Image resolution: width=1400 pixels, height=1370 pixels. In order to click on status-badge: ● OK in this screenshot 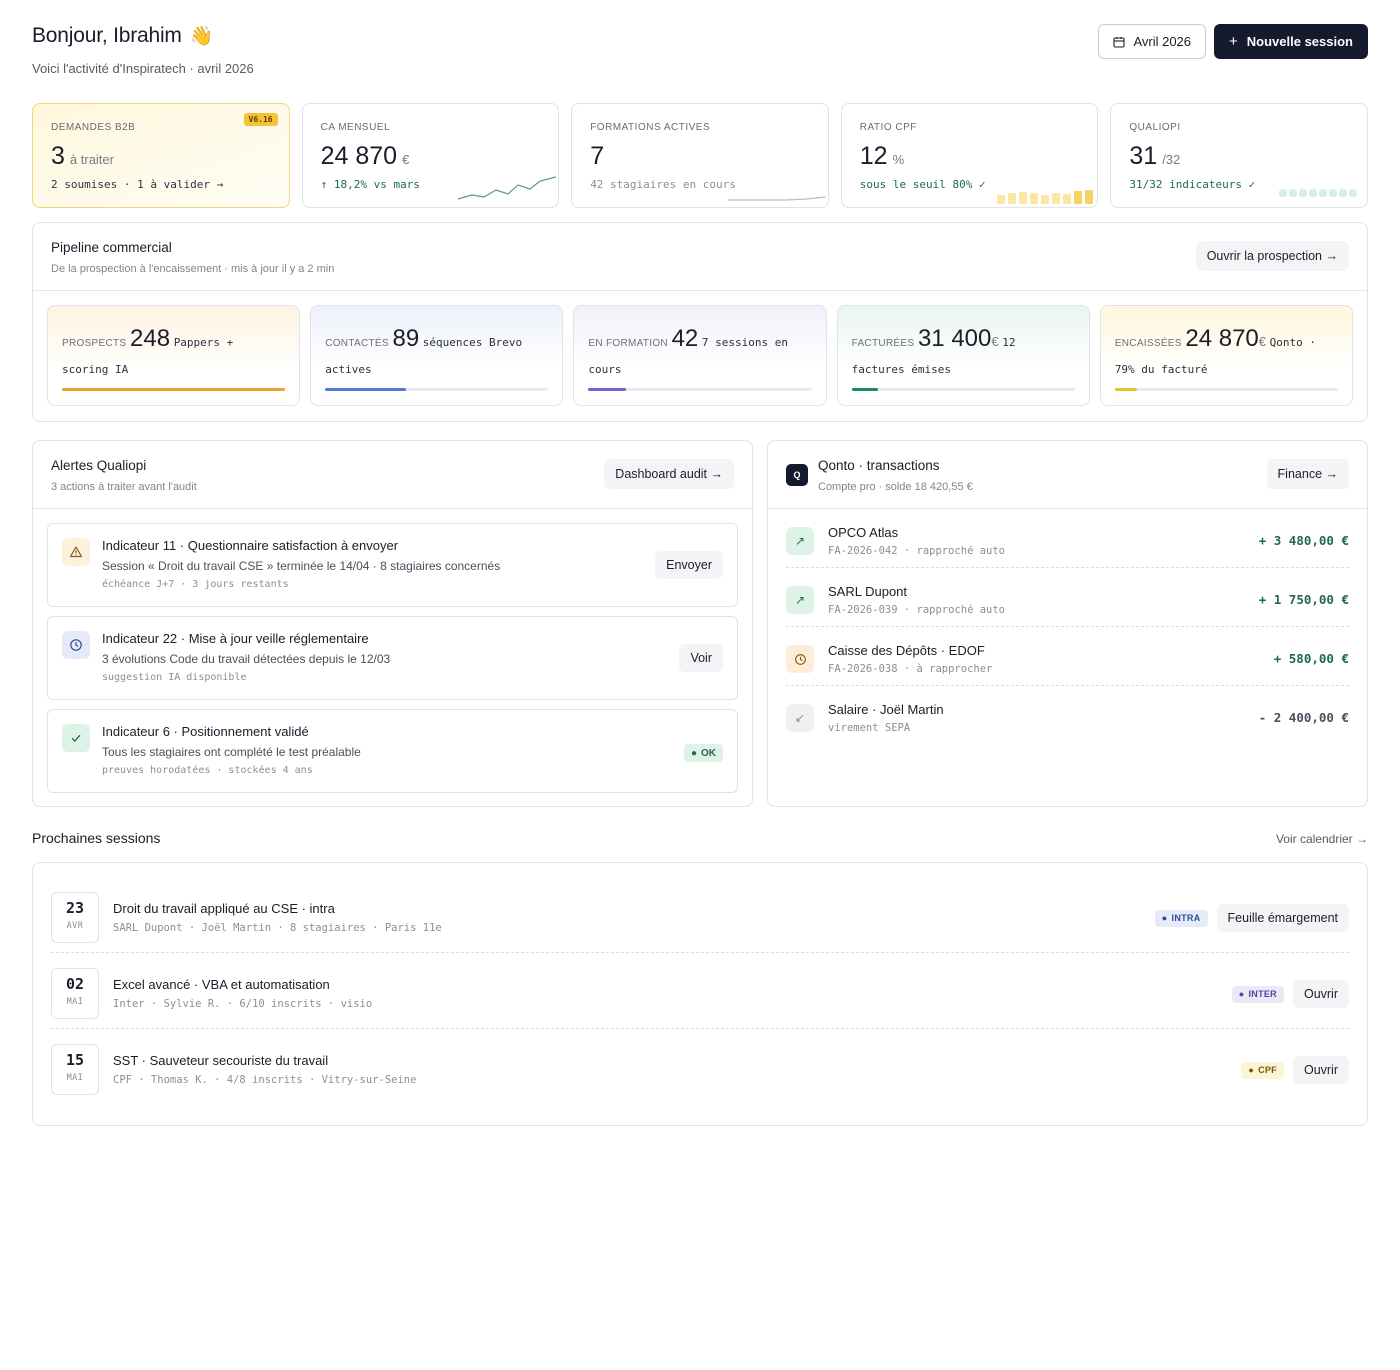, I will do `click(703, 753)`.